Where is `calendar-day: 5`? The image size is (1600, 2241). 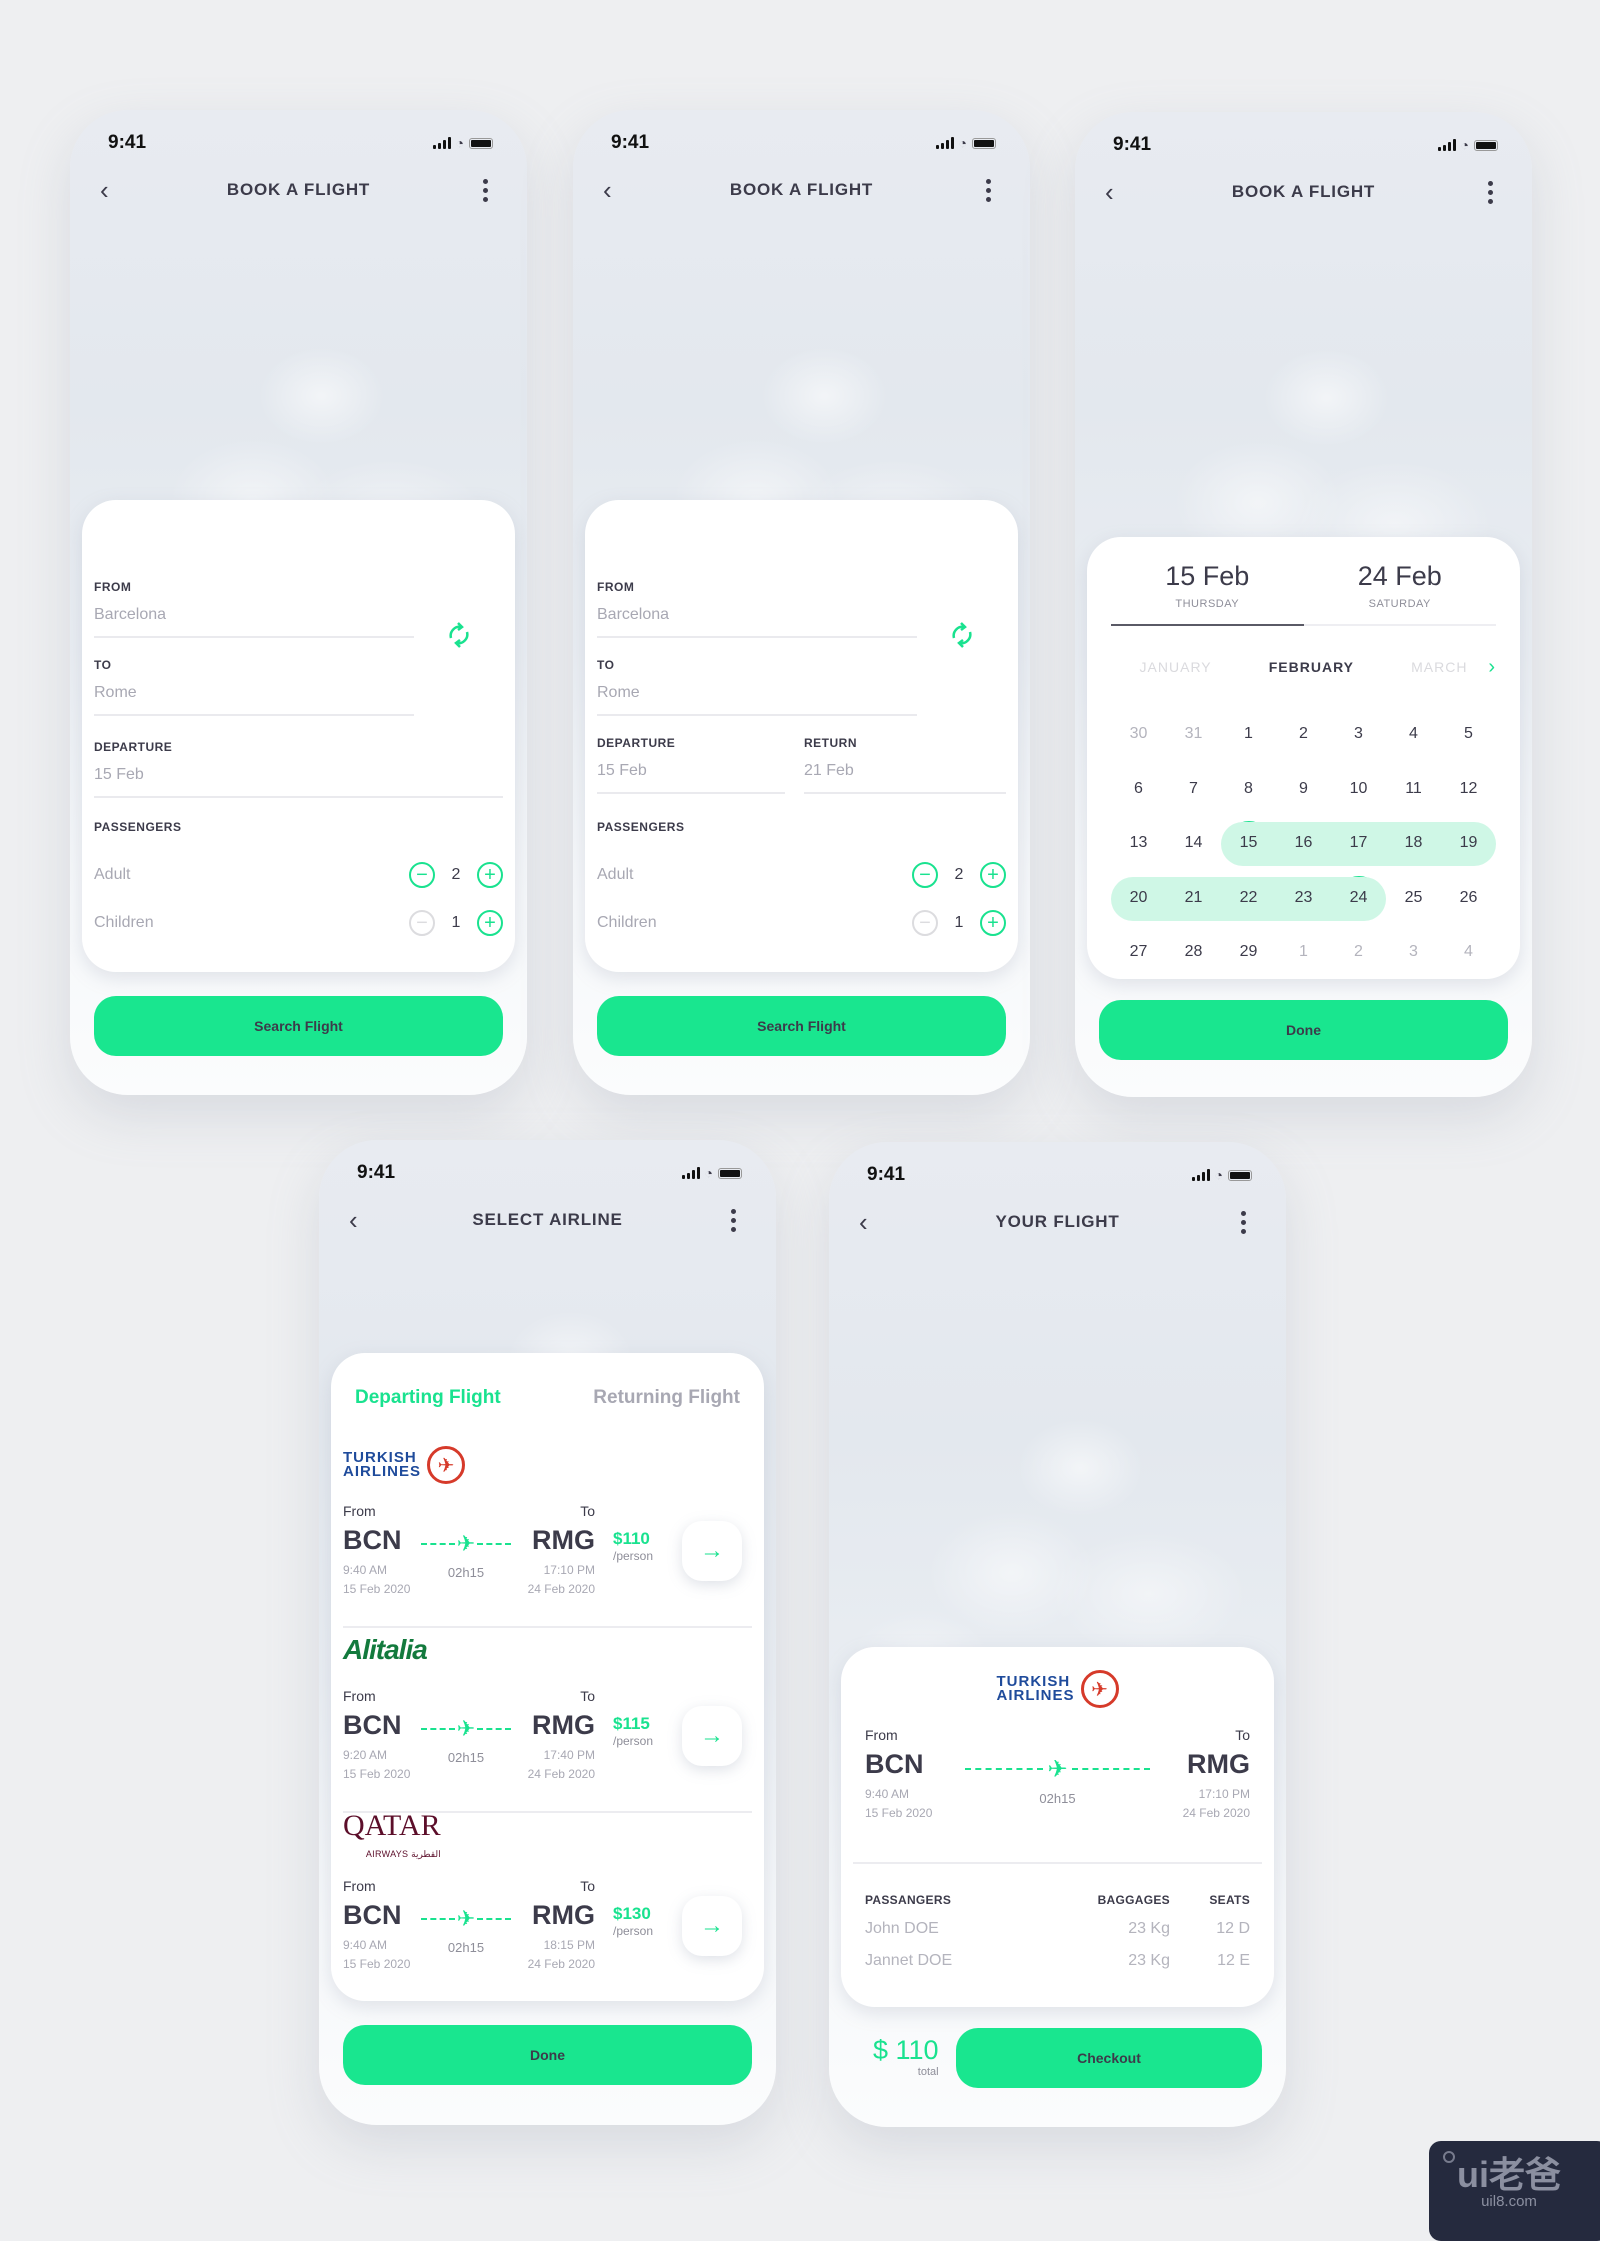 calendar-day: 5 is located at coordinates (1468, 734).